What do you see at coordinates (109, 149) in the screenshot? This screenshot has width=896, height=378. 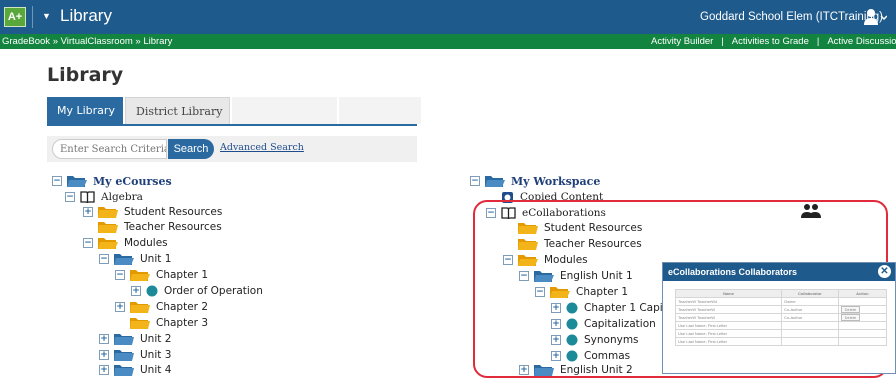 I see `search-input` at bounding box center [109, 149].